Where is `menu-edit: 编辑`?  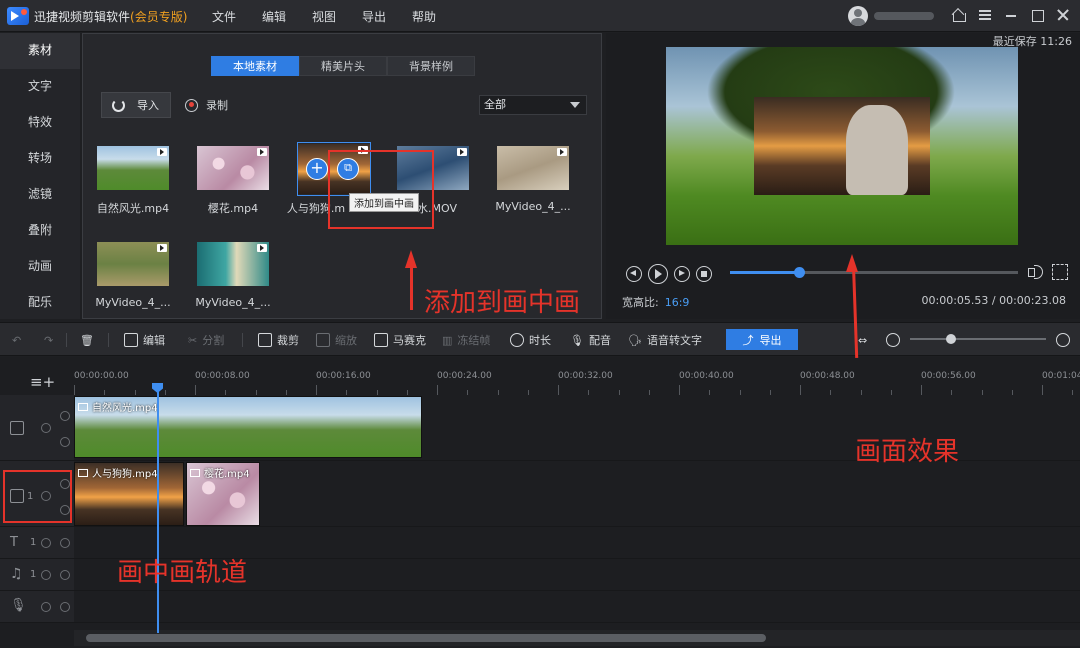 menu-edit: 编辑 is located at coordinates (287, 16).